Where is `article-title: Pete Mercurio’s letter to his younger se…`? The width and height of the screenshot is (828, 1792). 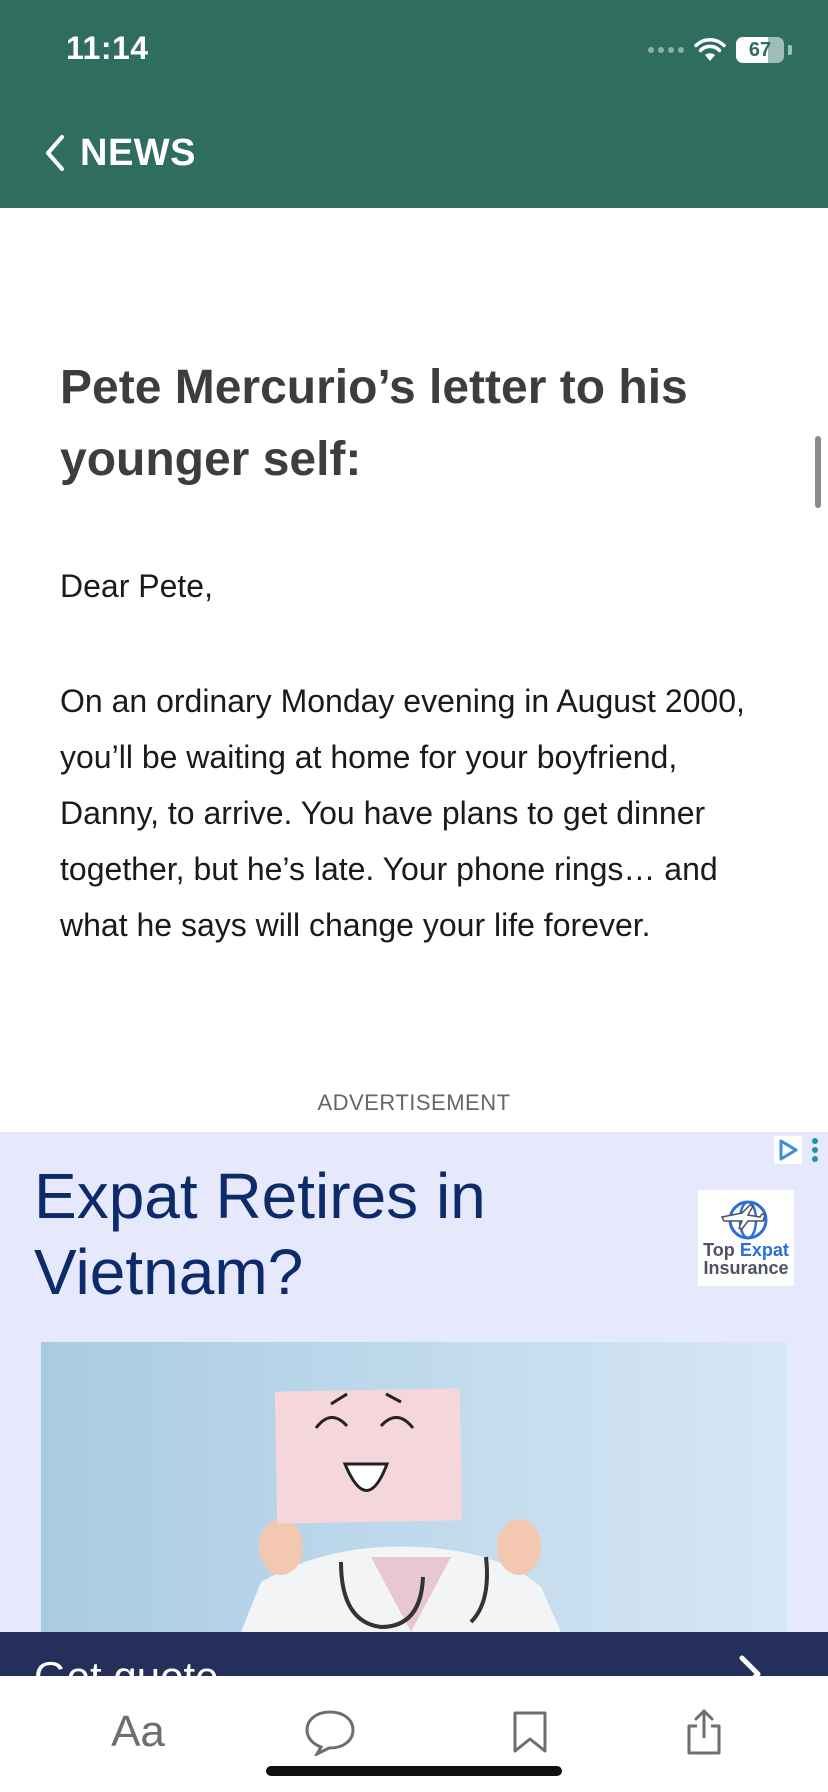
article-title: Pete Mercurio’s letter to his younger se… is located at coordinates (374, 423).